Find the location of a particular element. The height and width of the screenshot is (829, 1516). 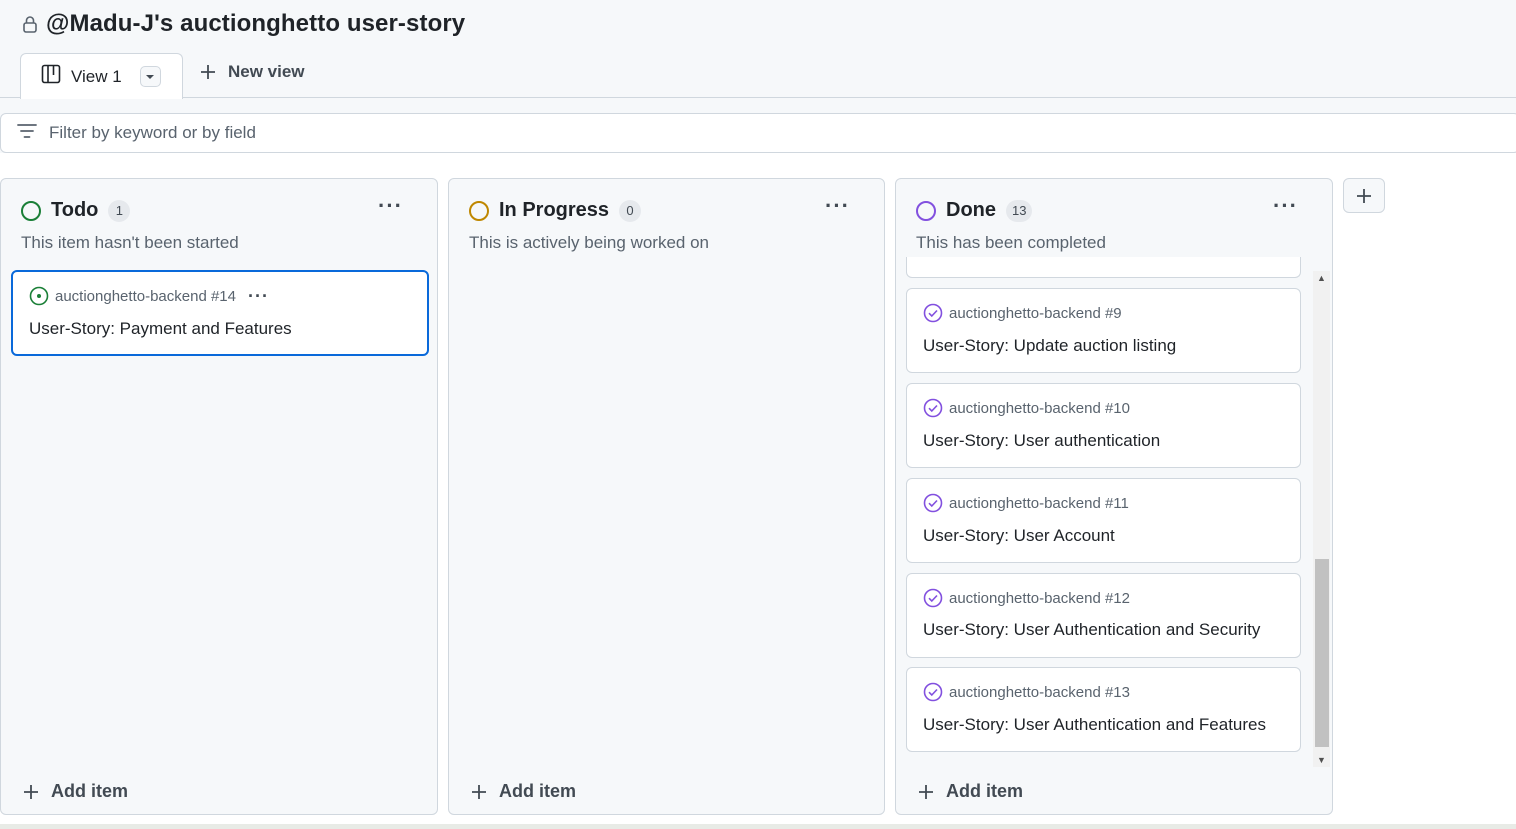

status-open-icon is located at coordinates (31, 210).